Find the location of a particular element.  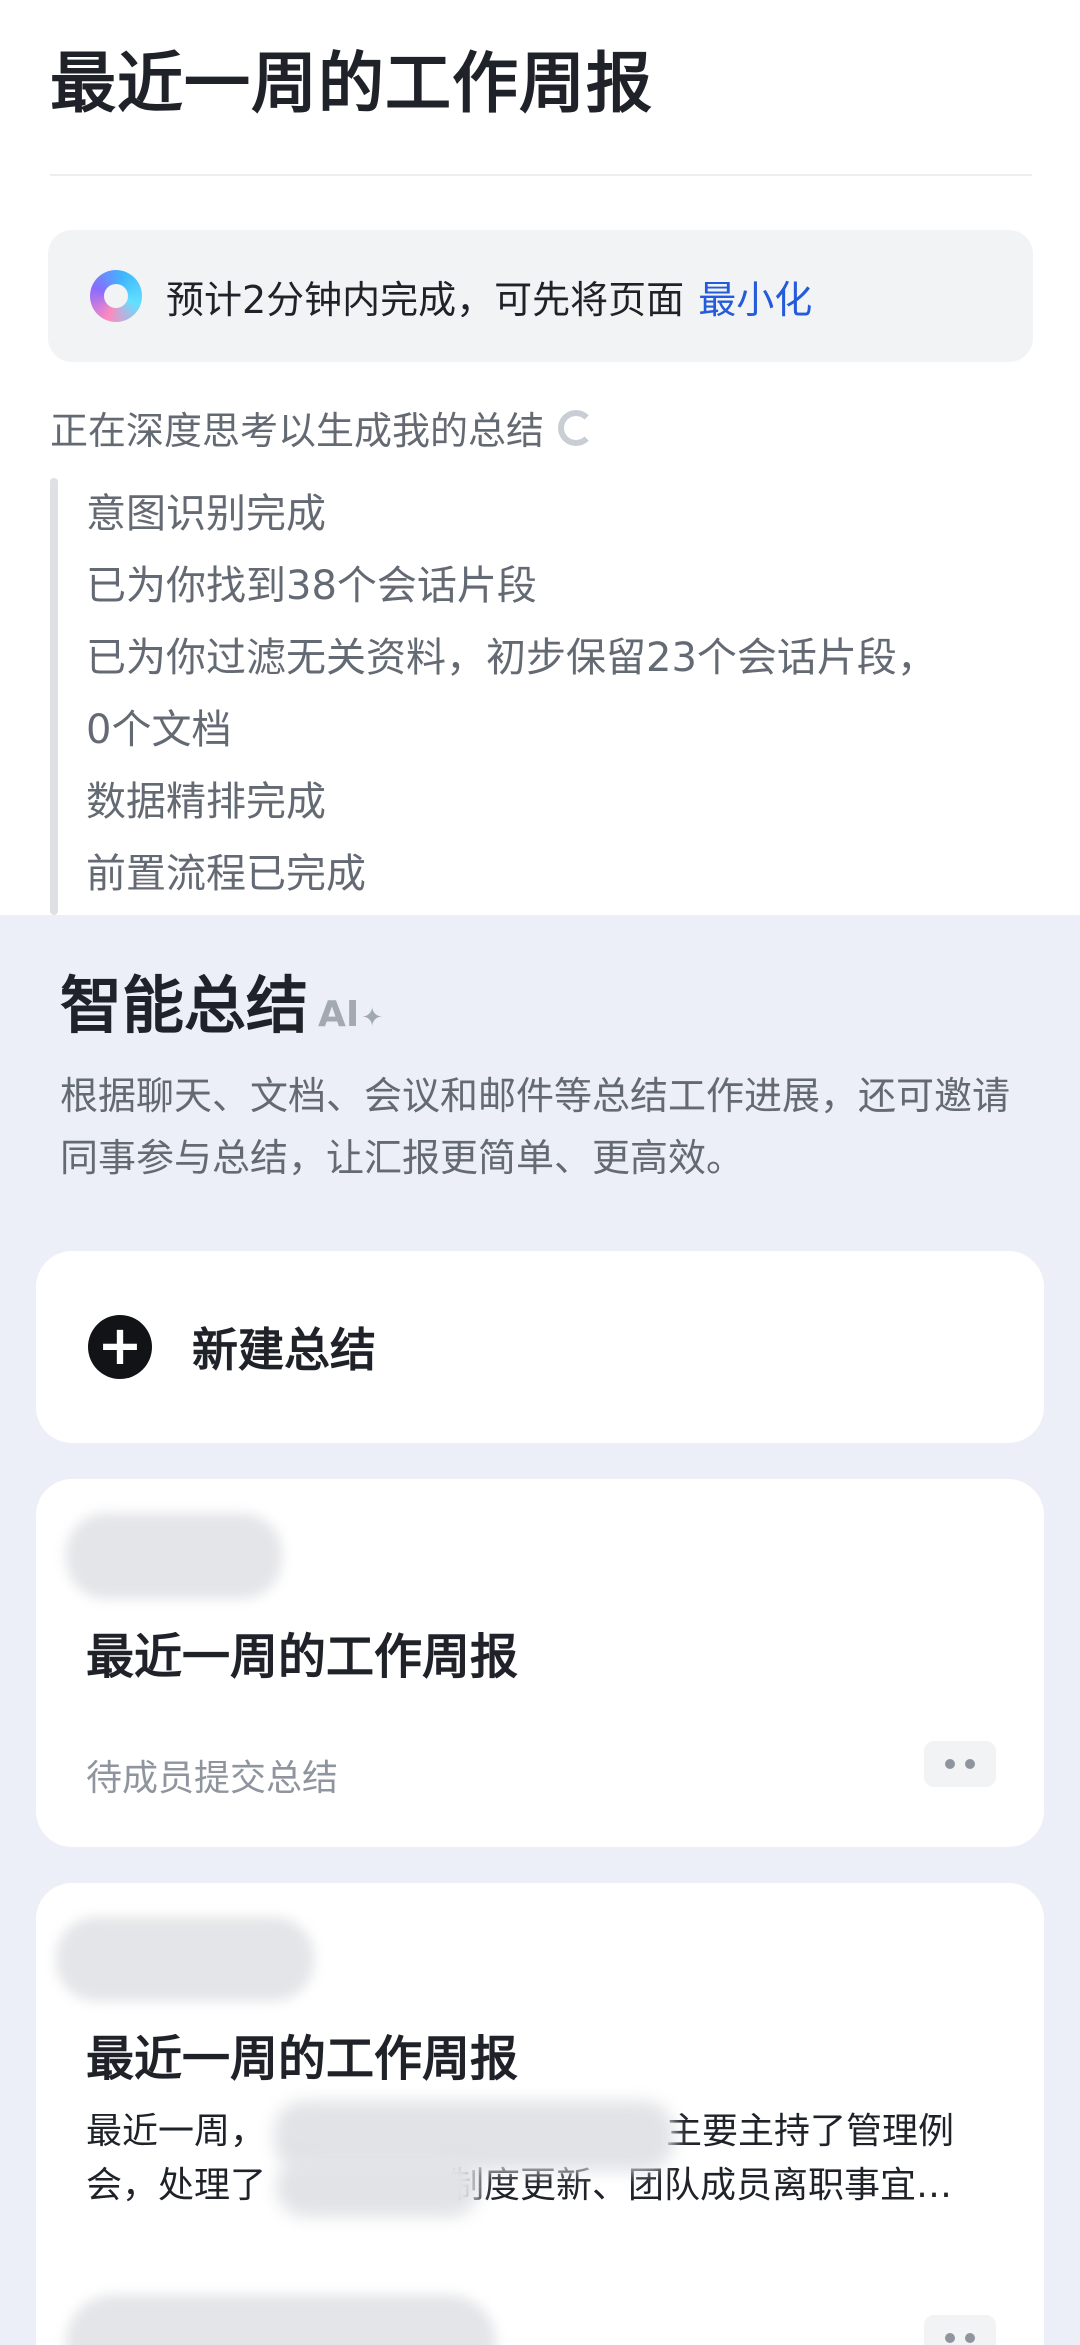

step-item: 数据精排完成 is located at coordinates (206, 802).